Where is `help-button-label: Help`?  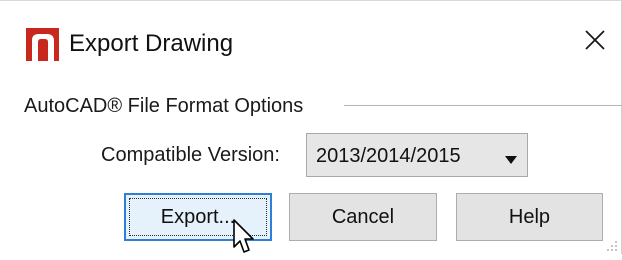
help-button-label: Help is located at coordinates (529, 216).